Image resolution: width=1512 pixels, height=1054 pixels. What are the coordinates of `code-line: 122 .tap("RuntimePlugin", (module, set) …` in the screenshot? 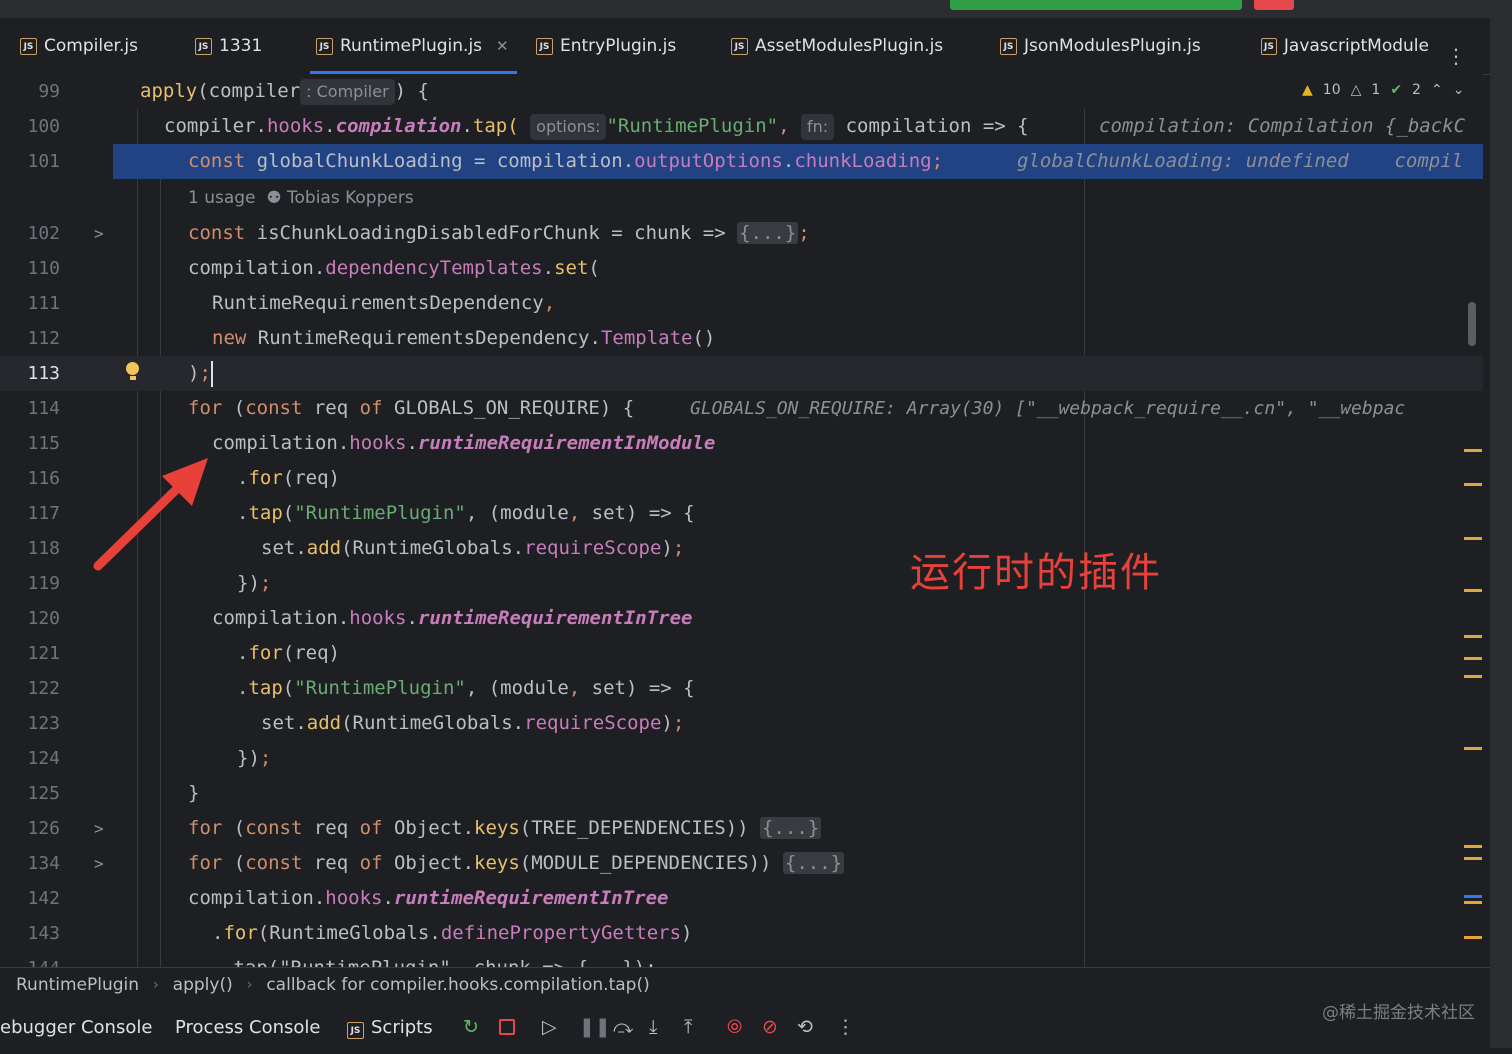 It's located at (741, 688).